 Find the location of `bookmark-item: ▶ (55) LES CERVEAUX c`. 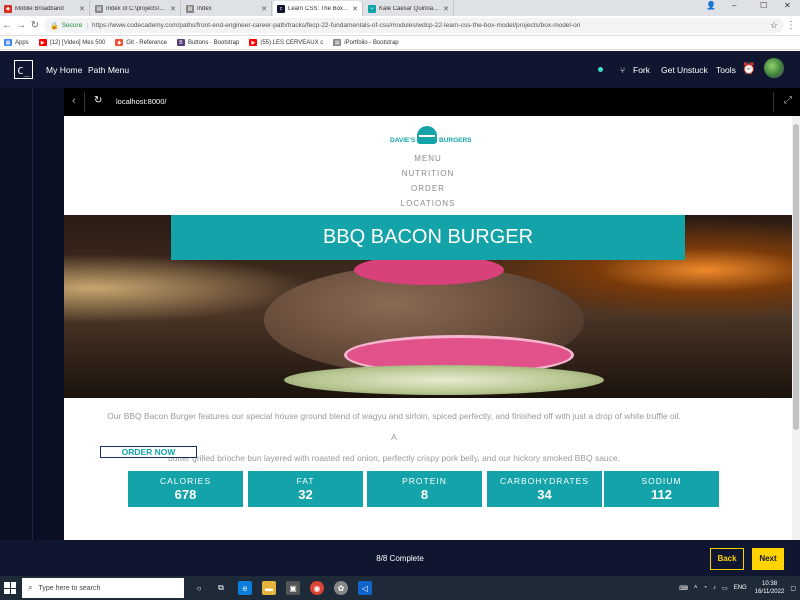

bookmark-item: ▶ (55) LES CERVEAUX c is located at coordinates (286, 42).